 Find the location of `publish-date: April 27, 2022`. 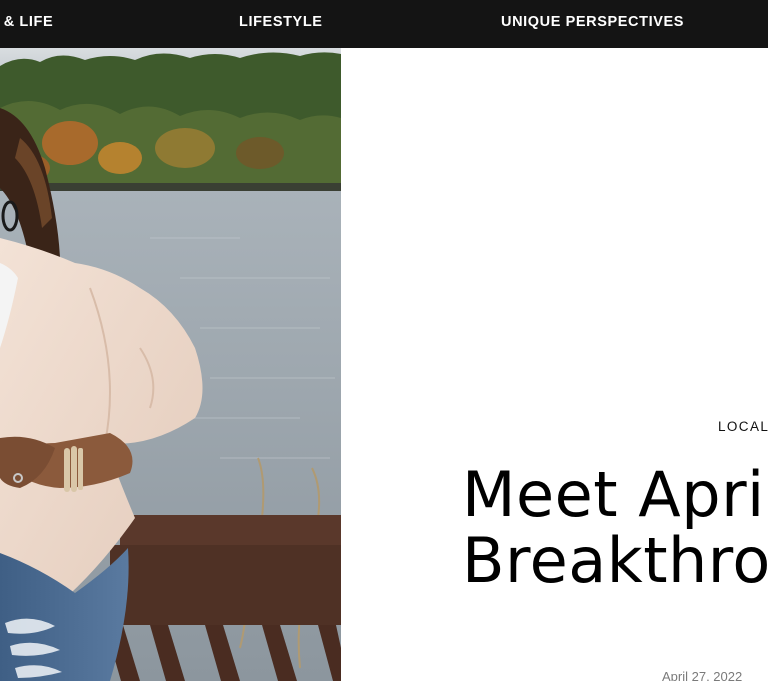

publish-date: April 27, 2022 is located at coordinates (702, 675).